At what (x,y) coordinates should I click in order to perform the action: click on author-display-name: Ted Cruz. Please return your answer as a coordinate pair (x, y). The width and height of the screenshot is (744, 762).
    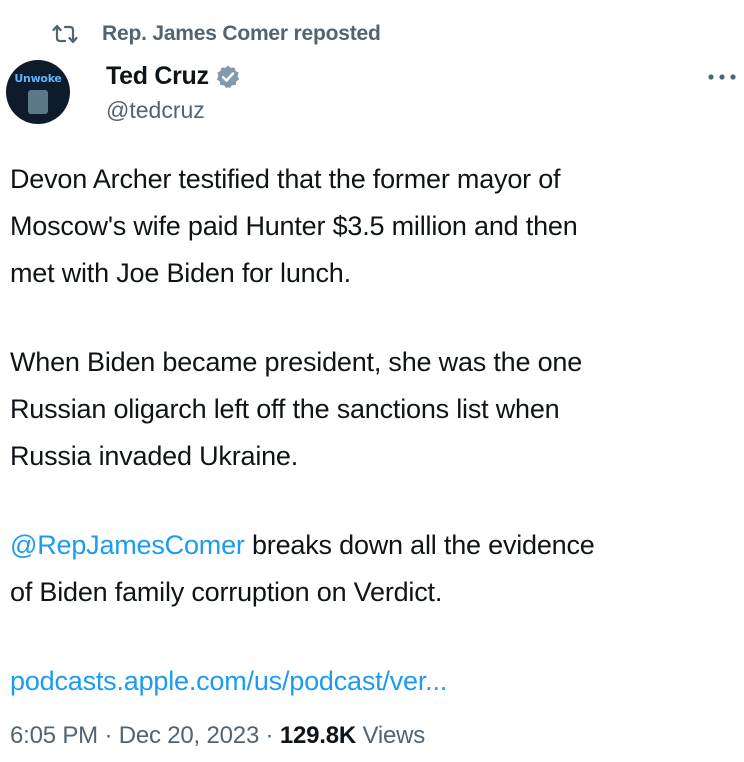
    Looking at the image, I should click on (157, 76).